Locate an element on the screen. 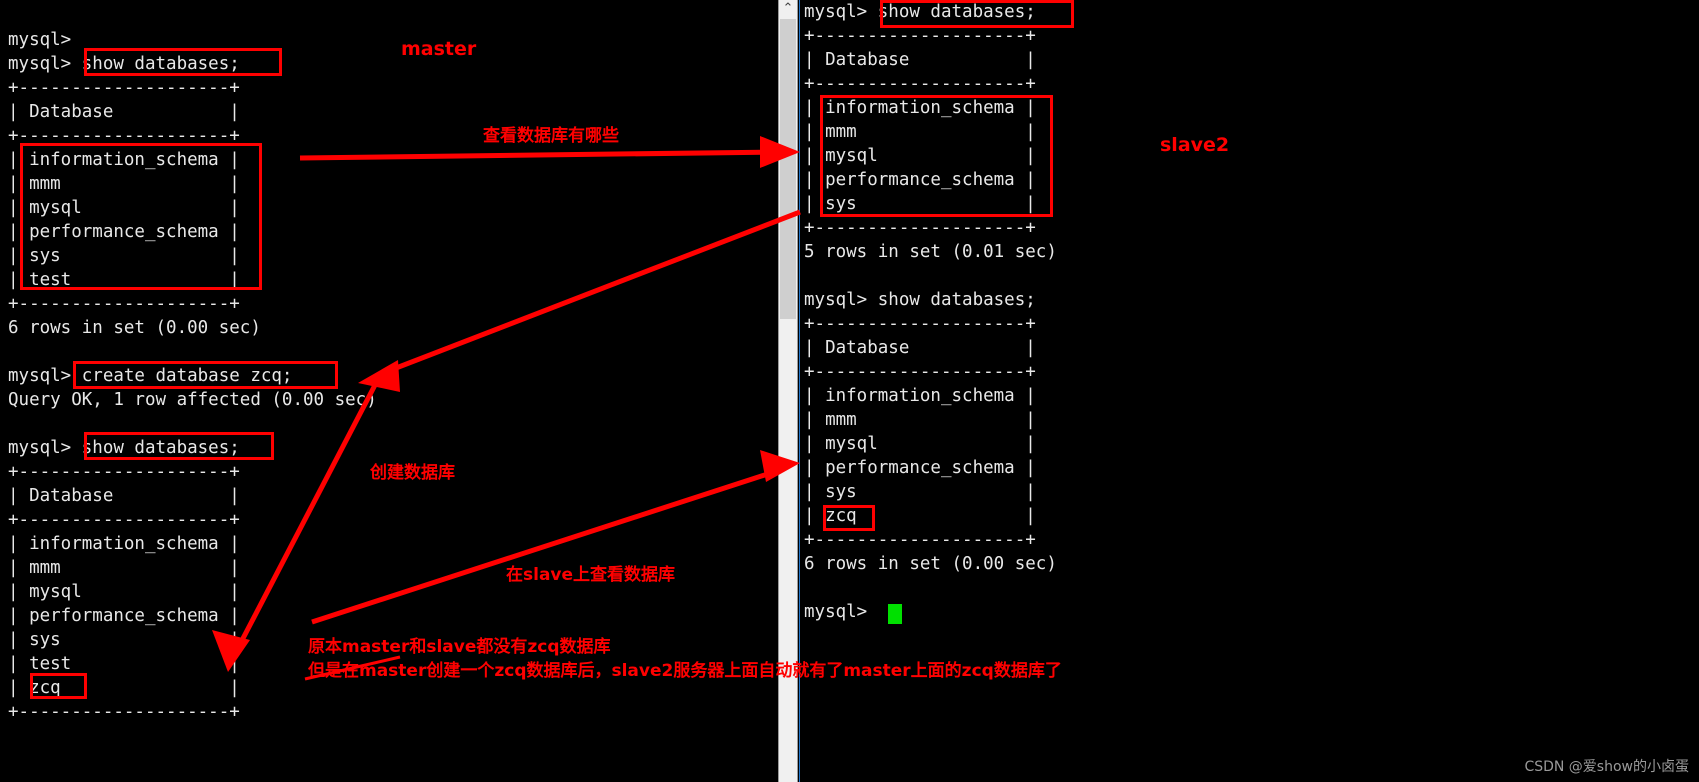  terminal-line: | zcq | is located at coordinates (920, 516).